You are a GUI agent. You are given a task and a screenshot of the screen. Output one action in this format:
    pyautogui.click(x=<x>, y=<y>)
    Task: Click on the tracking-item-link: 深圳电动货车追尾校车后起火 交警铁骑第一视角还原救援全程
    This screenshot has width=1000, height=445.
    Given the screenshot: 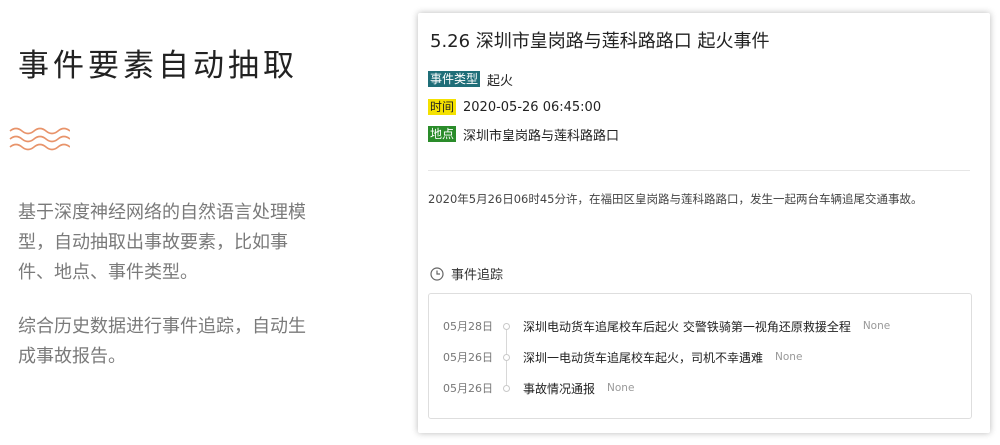 What is the action you would take?
    pyautogui.click(x=687, y=326)
    